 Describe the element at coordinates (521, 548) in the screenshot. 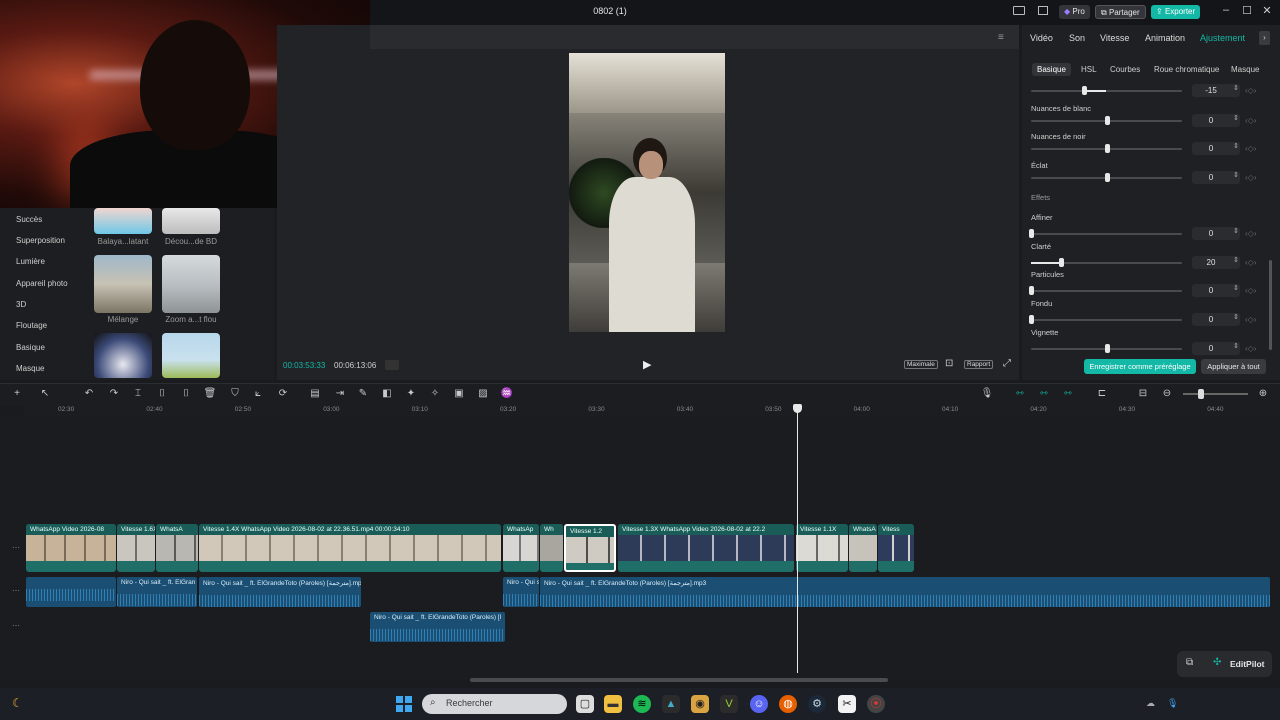

I see `video-clip: WhatsAp` at that location.